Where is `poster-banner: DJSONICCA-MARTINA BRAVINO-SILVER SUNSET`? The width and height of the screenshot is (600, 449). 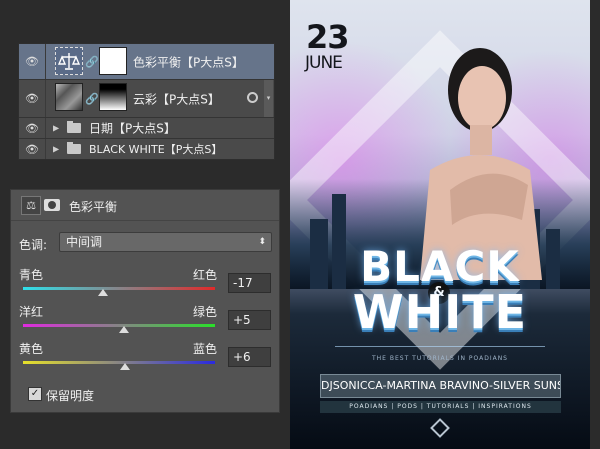 poster-banner: DJSONICCA-MARTINA BRAVINO-SILVER SUNSET is located at coordinates (440, 386).